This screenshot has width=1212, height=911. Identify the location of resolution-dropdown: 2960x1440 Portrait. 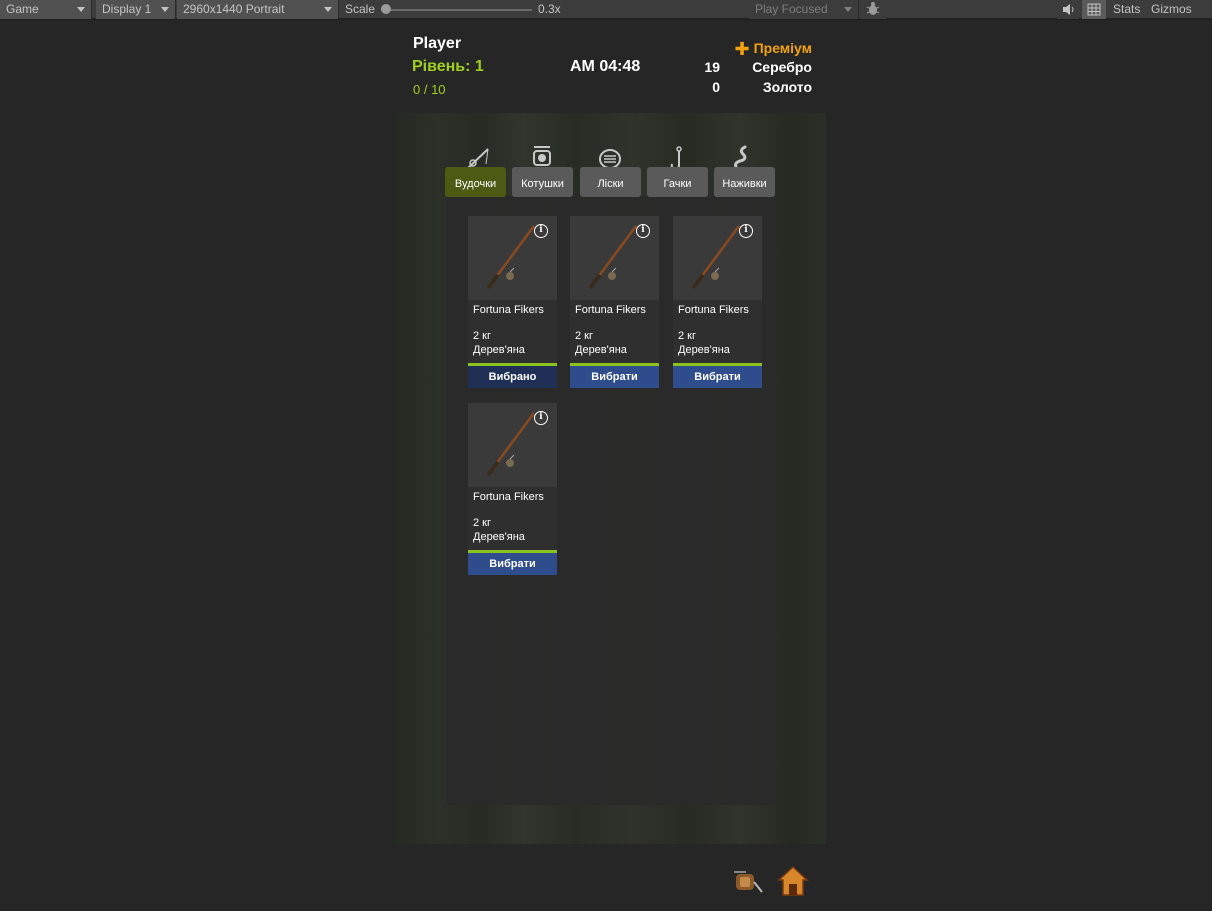
(258, 9).